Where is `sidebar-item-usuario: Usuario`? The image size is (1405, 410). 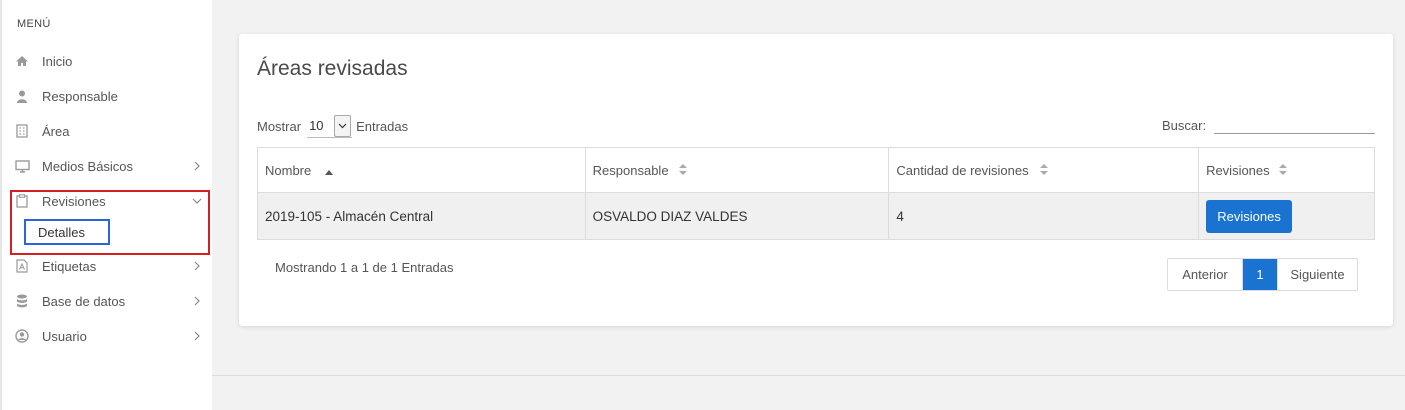
sidebar-item-usuario: Usuario is located at coordinates (110, 336).